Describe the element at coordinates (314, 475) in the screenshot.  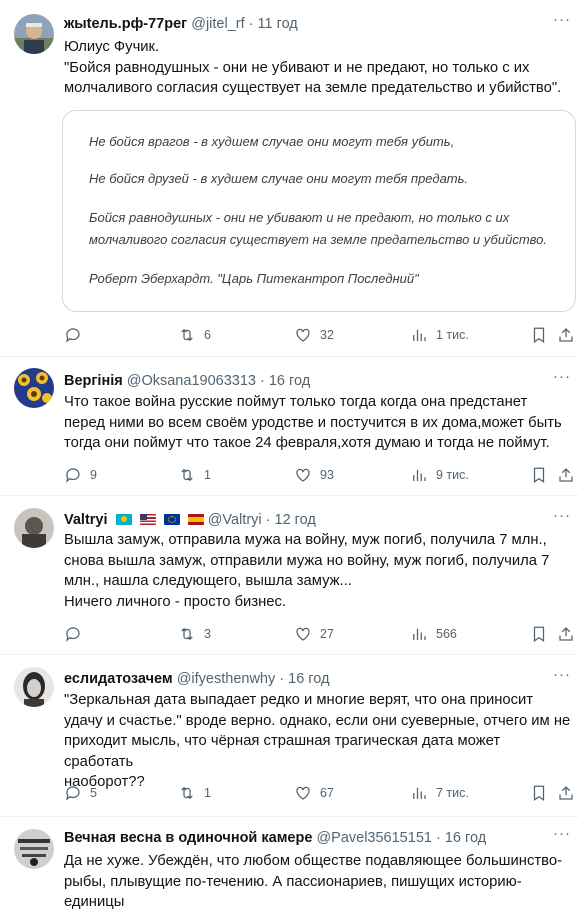
I see `like-button: 93` at that location.